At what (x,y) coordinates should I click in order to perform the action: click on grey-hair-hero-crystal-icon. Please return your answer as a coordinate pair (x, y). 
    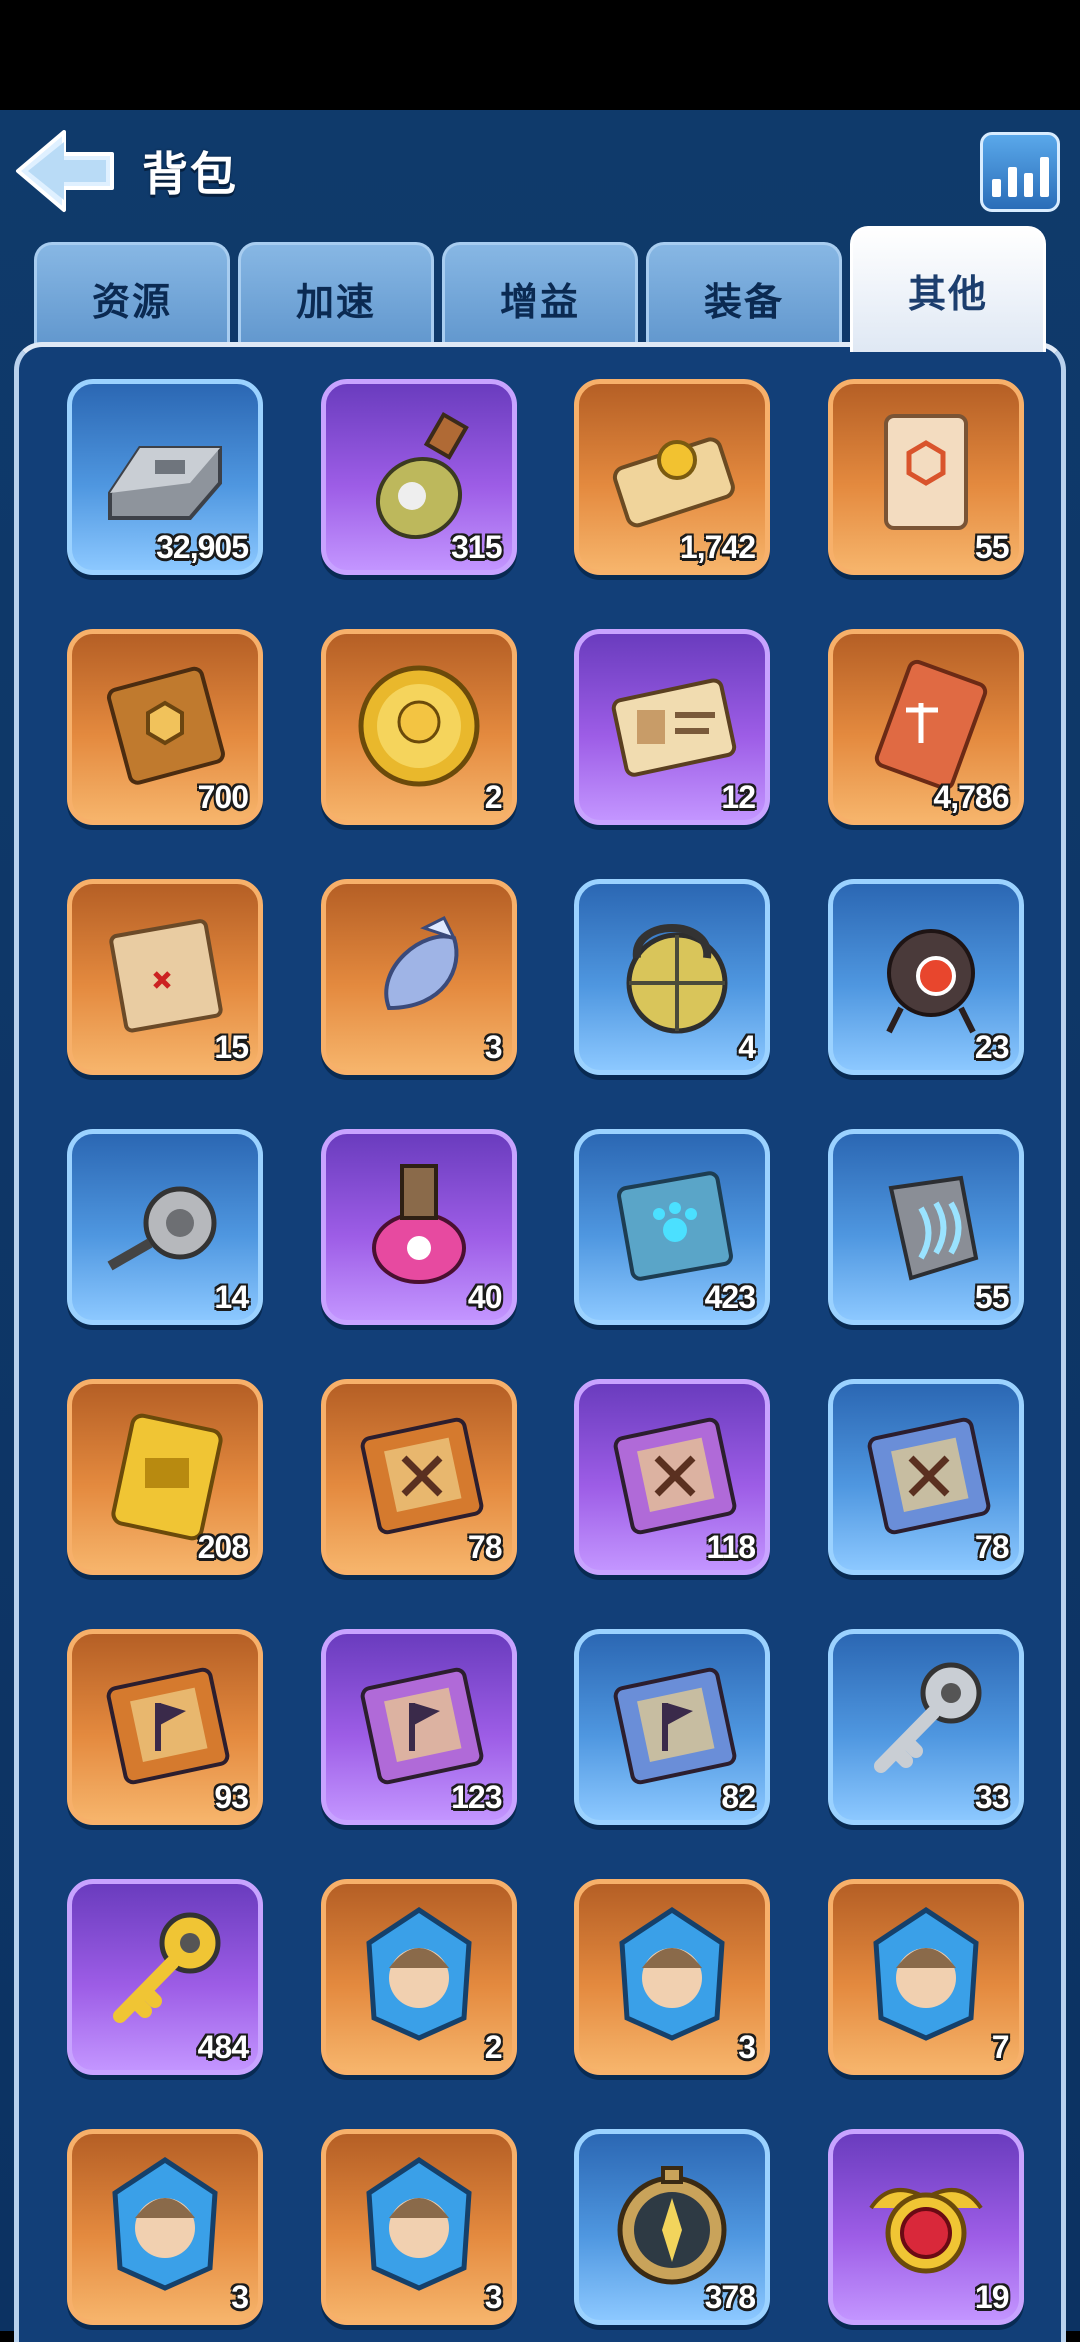
    Looking at the image, I should click on (926, 1973).